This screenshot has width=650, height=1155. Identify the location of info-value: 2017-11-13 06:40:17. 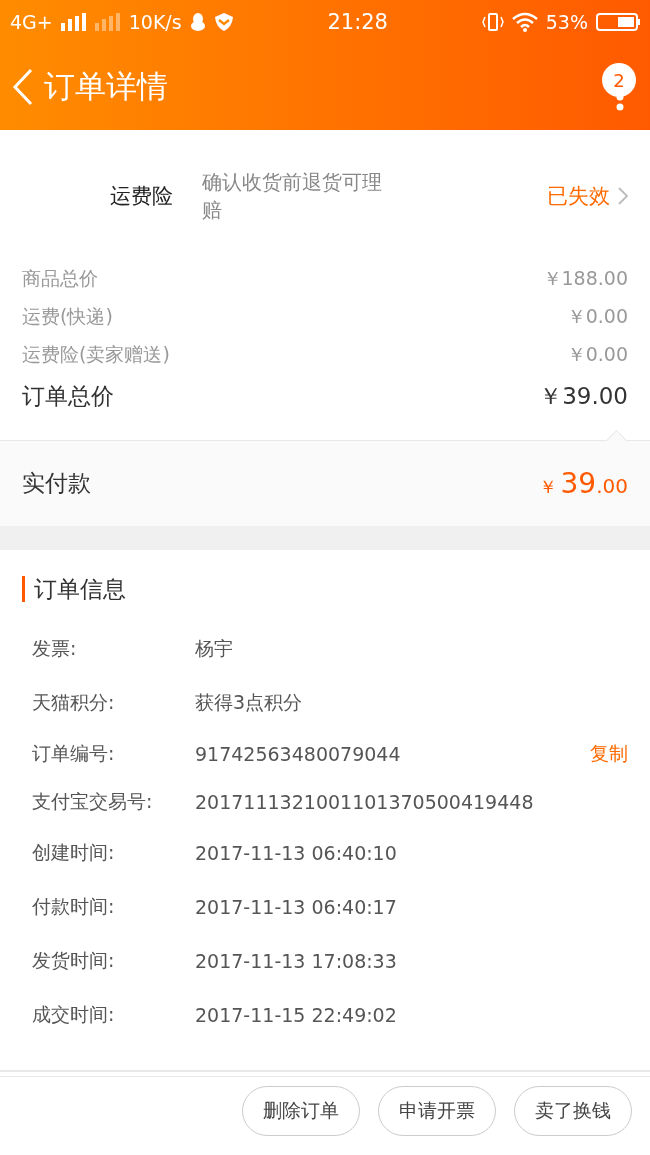
(296, 907).